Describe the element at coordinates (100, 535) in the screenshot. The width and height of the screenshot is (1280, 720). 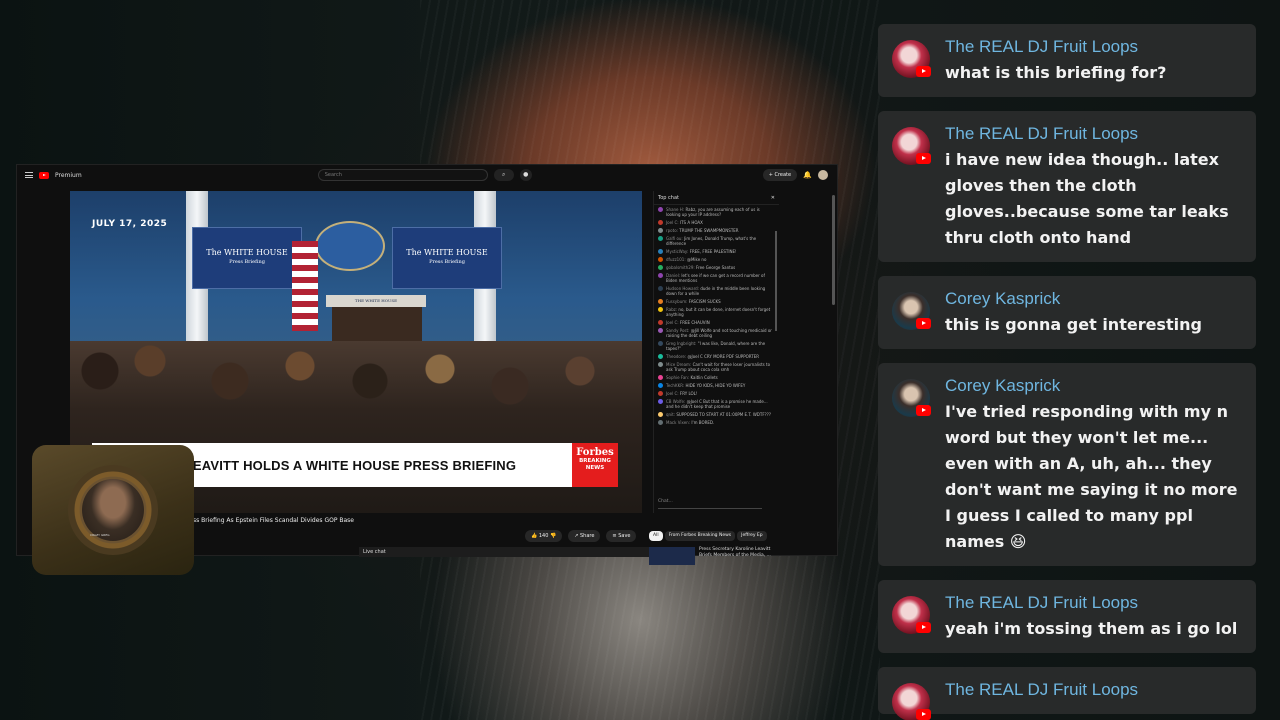
I see `webcam-label: CRAZY GREG` at that location.